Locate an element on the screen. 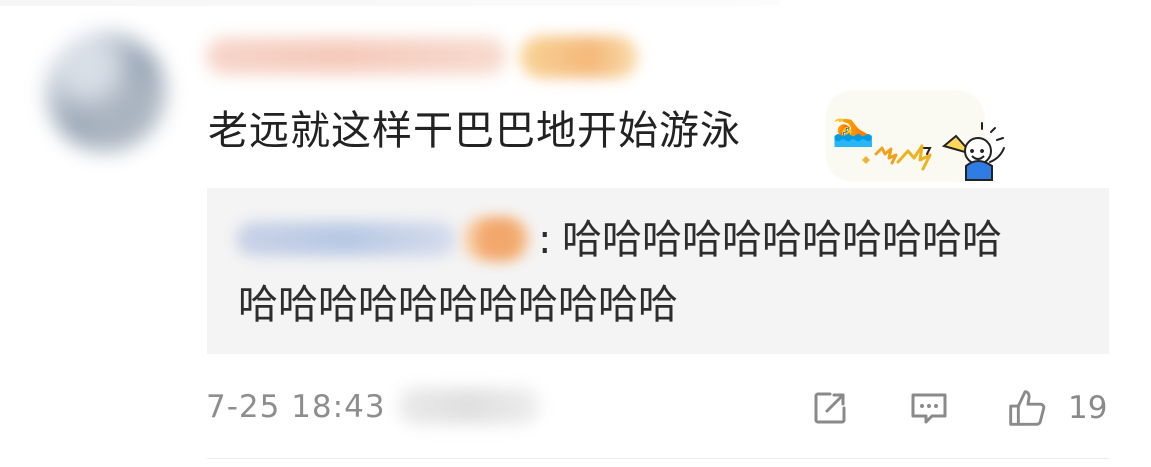  bottom-divider is located at coordinates (658, 458).